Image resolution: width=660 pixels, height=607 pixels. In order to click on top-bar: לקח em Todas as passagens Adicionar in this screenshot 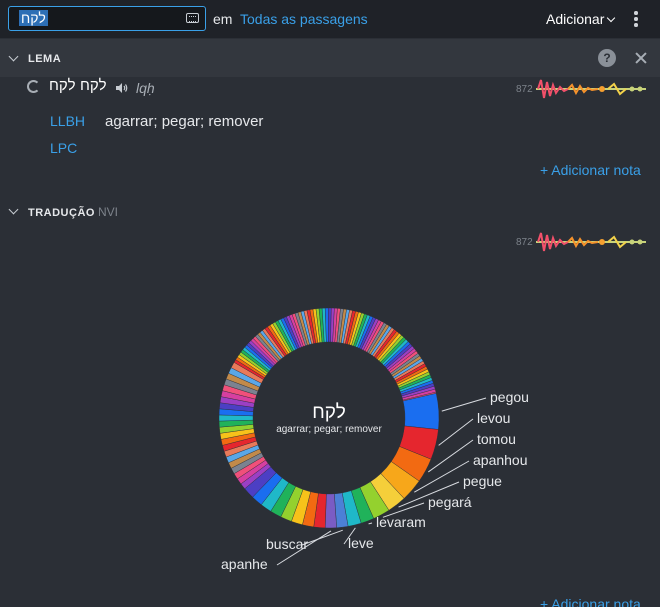, I will do `click(330, 19)`.